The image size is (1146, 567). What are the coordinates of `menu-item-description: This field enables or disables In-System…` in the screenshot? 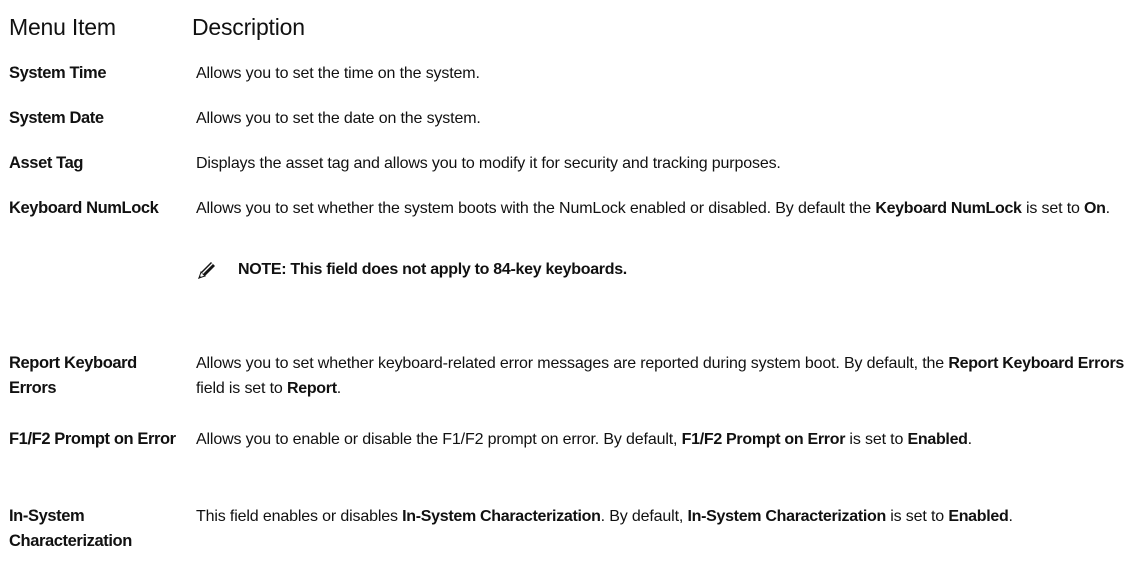 It's located at (604, 516).